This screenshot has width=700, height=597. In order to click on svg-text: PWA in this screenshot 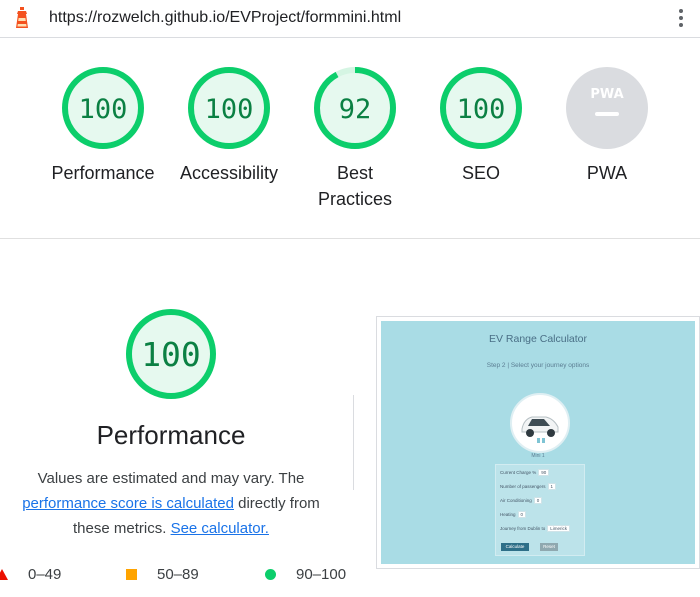, I will do `click(606, 94)`.